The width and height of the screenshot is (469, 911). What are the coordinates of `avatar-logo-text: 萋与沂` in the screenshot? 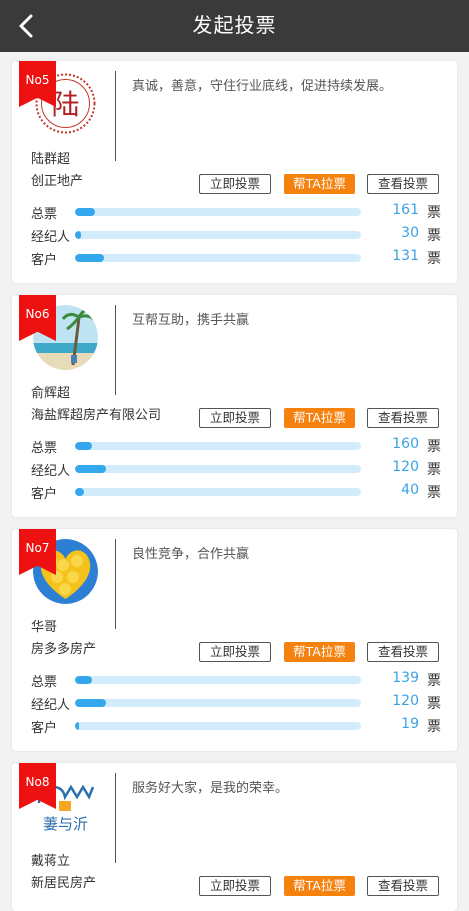 It's located at (65, 824).